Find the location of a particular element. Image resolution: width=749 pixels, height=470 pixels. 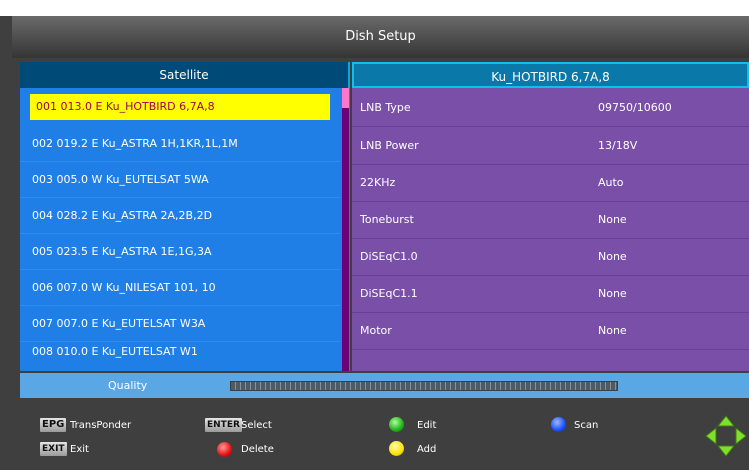

select-label: Select is located at coordinates (256, 425).